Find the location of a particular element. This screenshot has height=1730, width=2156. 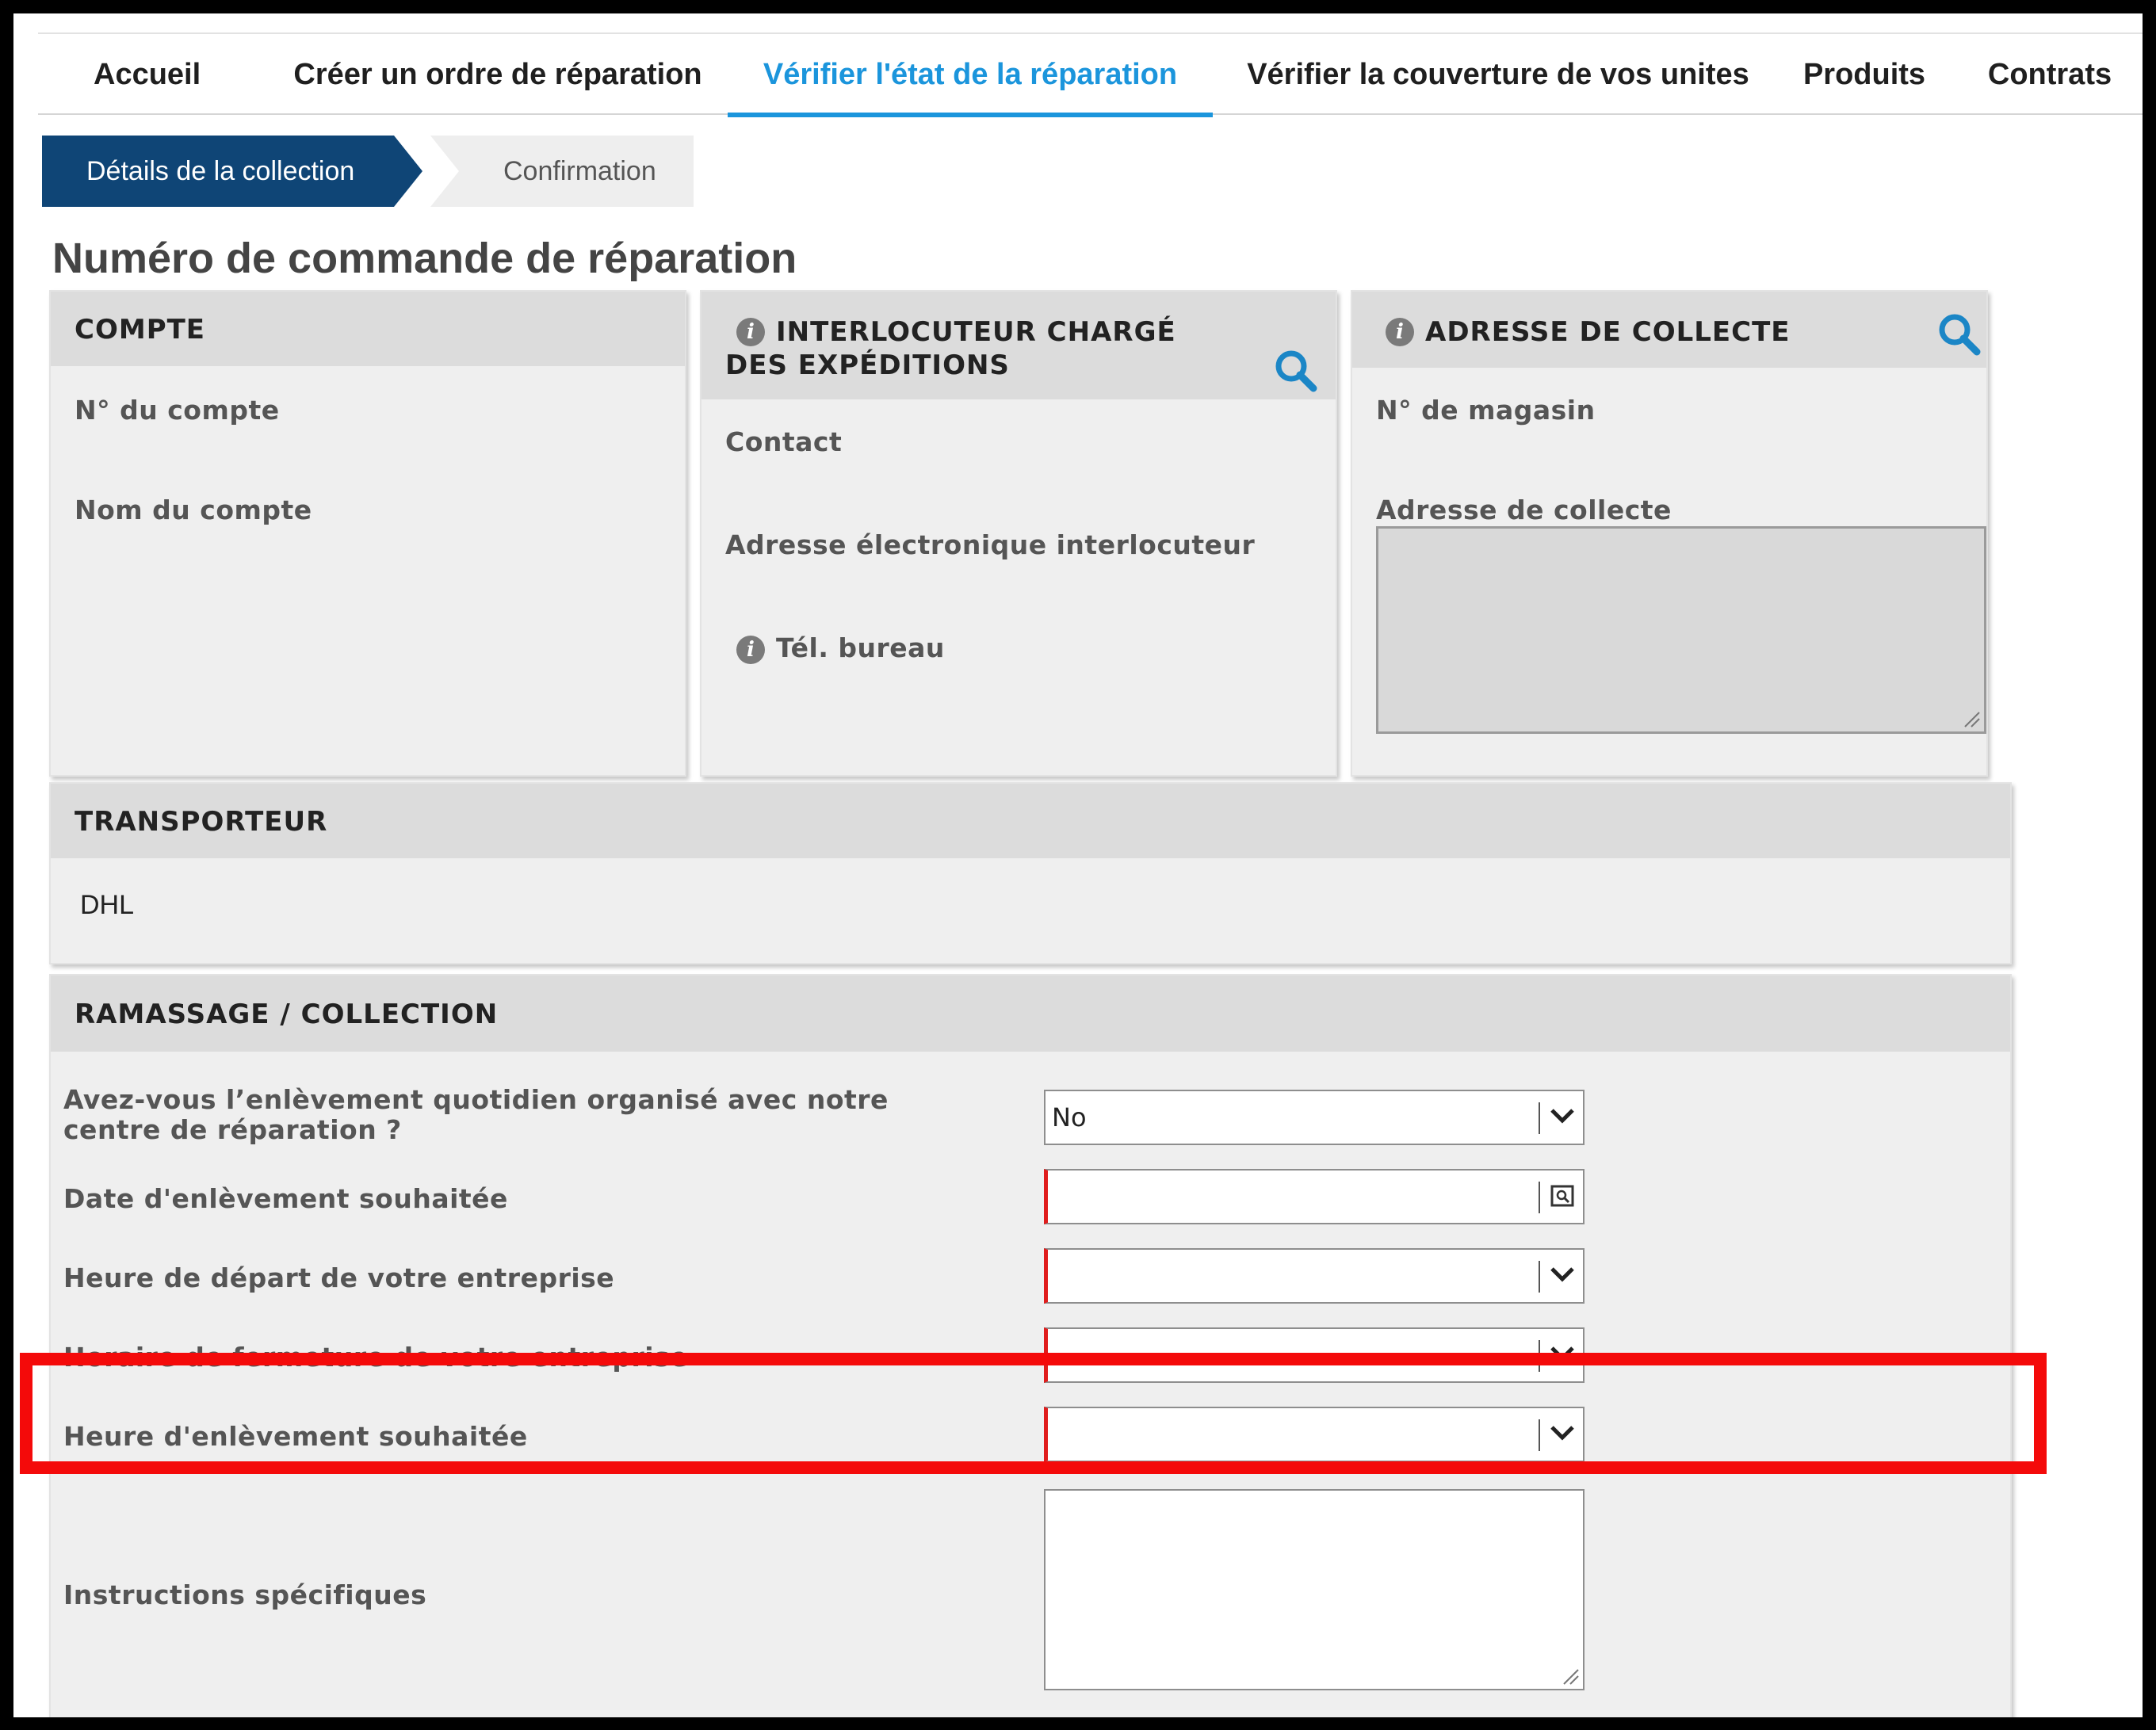

instructions-label: Instructions spécifiques is located at coordinates (245, 1595).